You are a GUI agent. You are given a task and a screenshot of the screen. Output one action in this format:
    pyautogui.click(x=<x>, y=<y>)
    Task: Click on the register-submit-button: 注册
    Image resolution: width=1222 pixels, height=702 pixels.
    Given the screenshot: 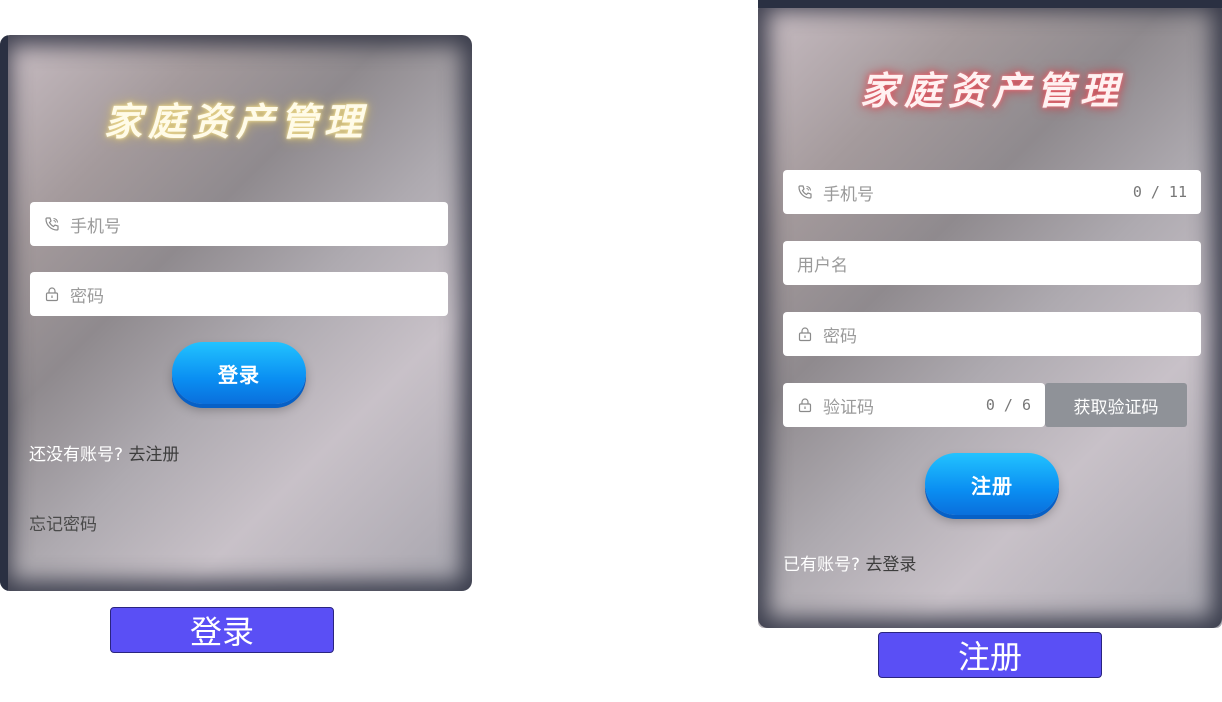 What is the action you would take?
    pyautogui.click(x=992, y=484)
    